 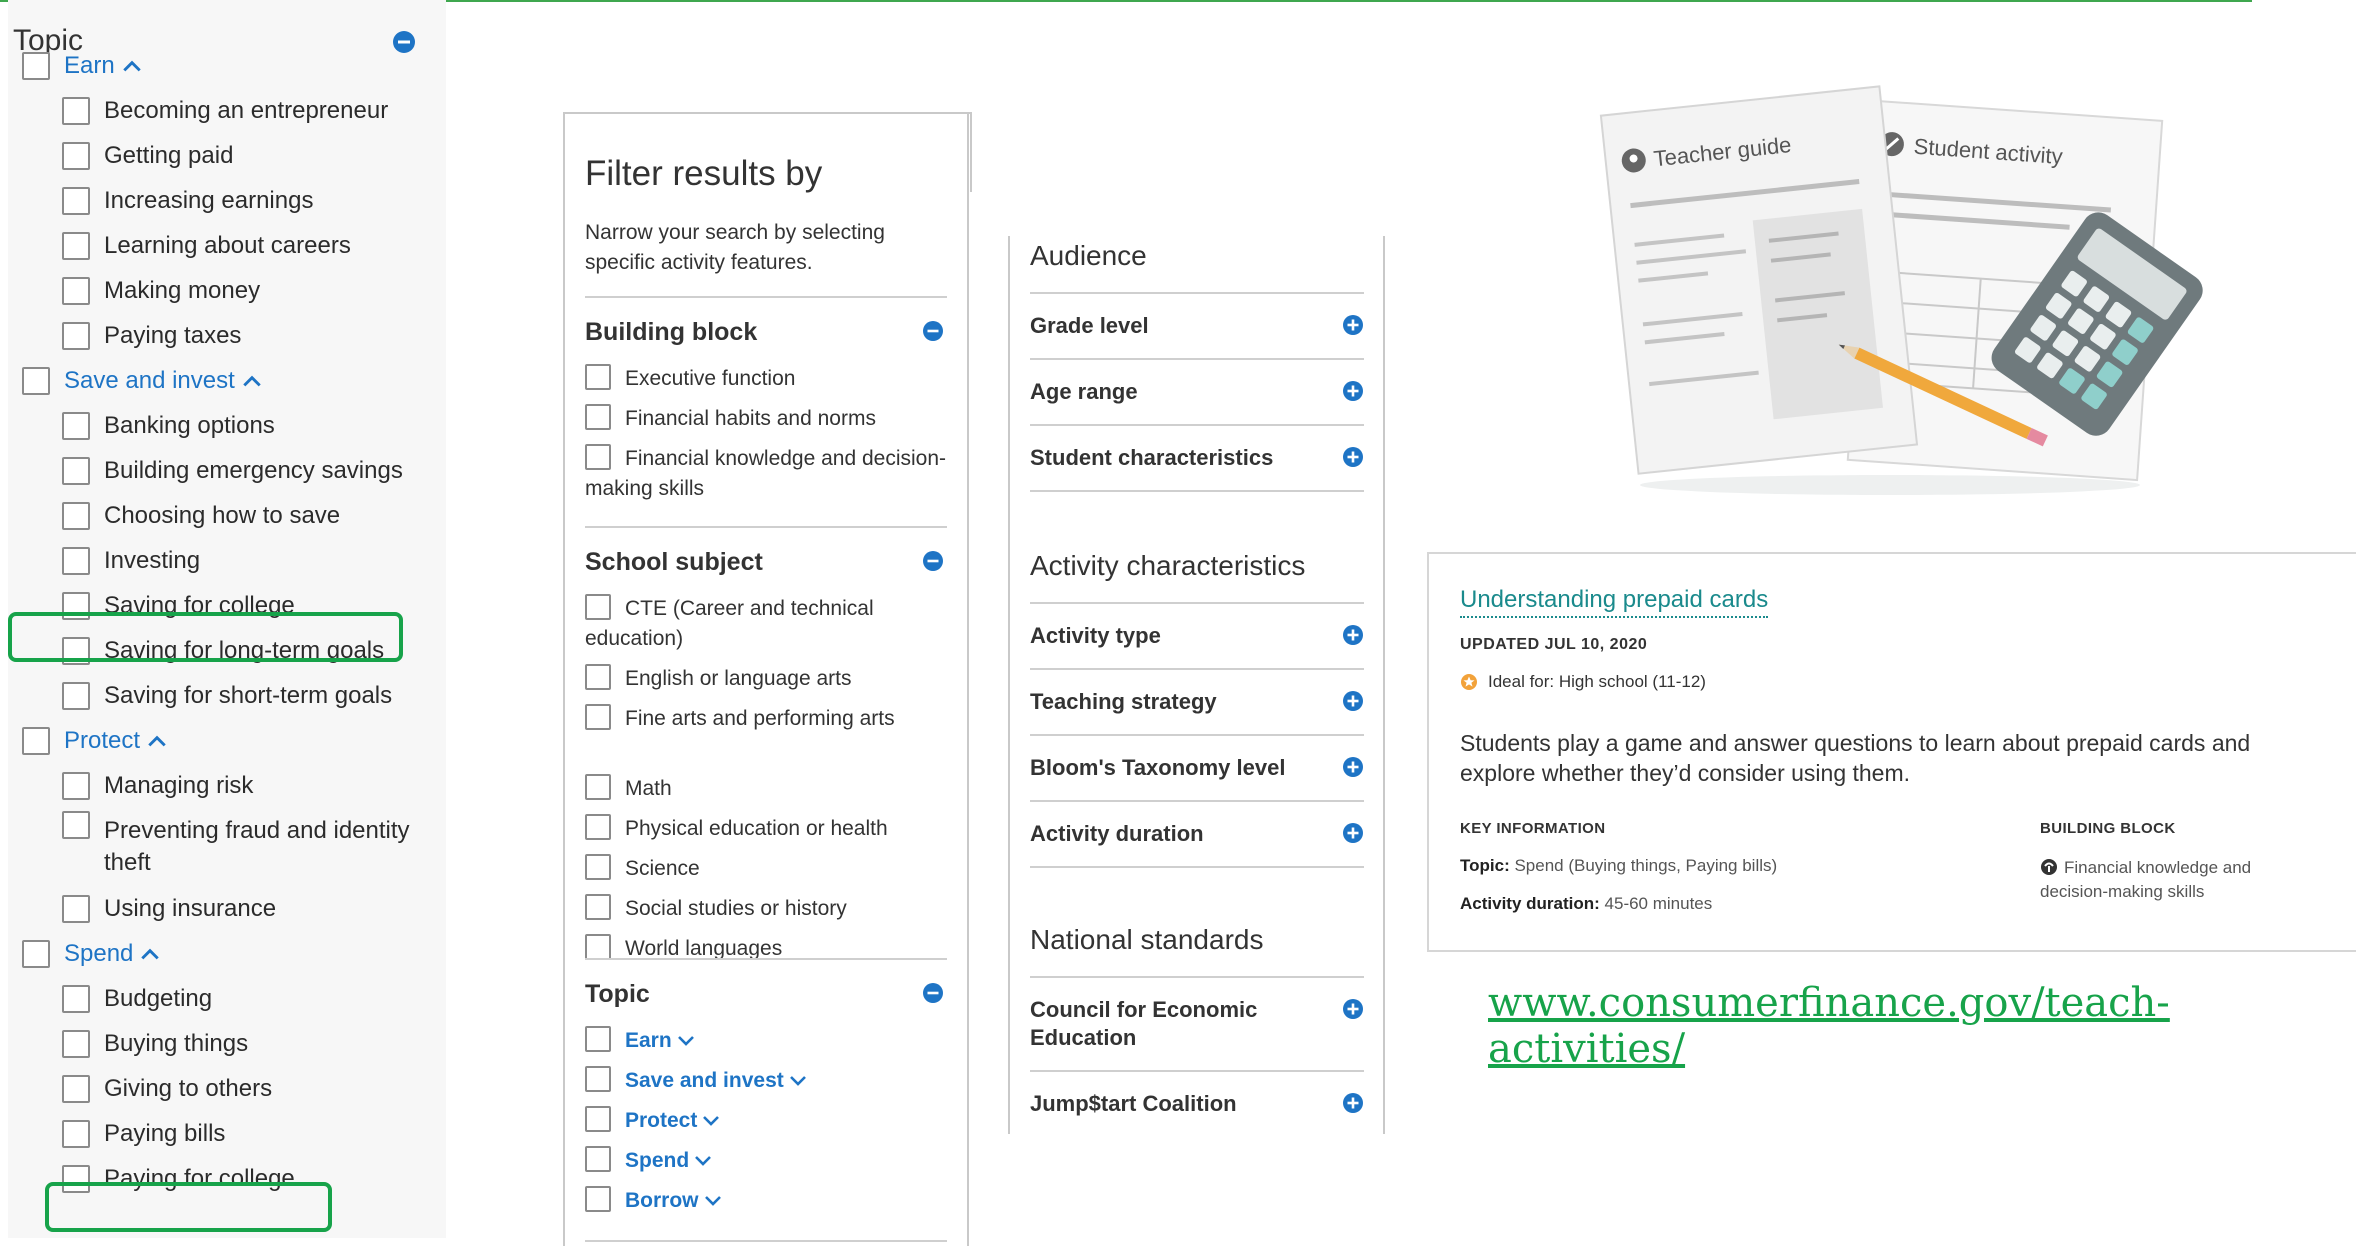 I want to click on topic-item-preventing-fraud-and-identity-theft: Preventing fraud and identity theft, so click(x=247, y=846).